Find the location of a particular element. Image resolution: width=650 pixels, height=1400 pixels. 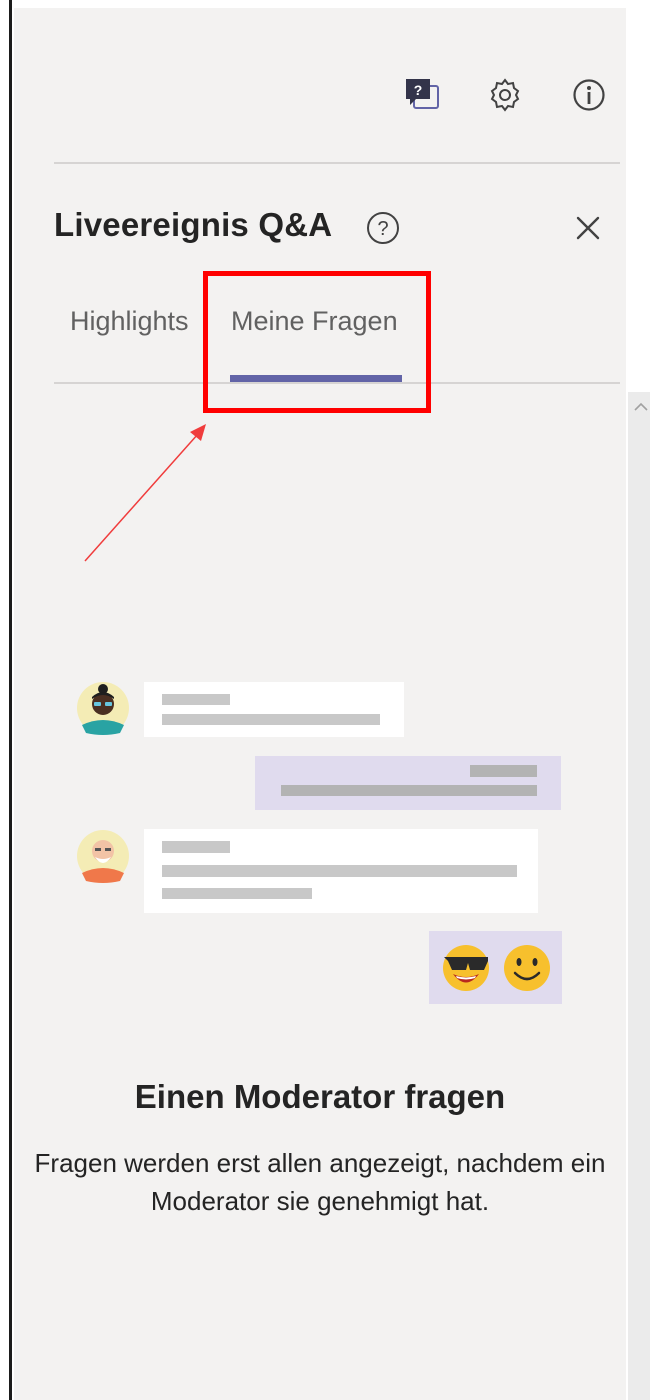

smile-emoji-icon is located at coordinates (527, 968).